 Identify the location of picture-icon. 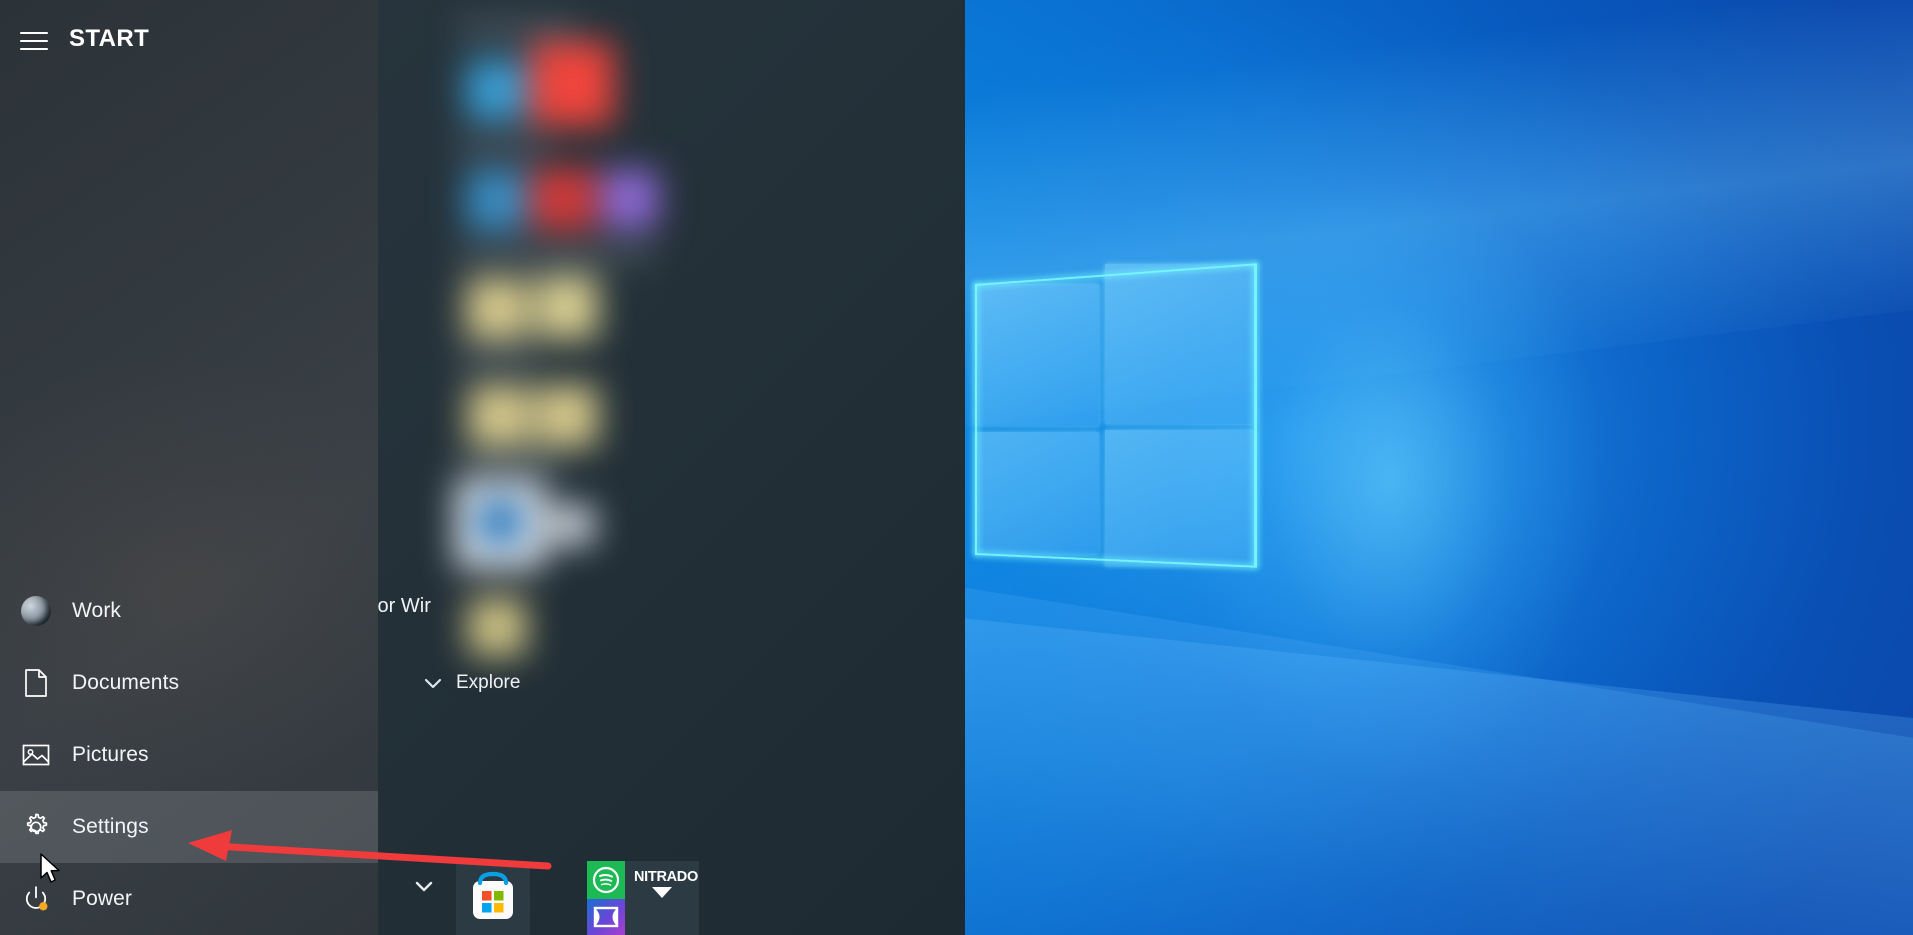
(36, 755).